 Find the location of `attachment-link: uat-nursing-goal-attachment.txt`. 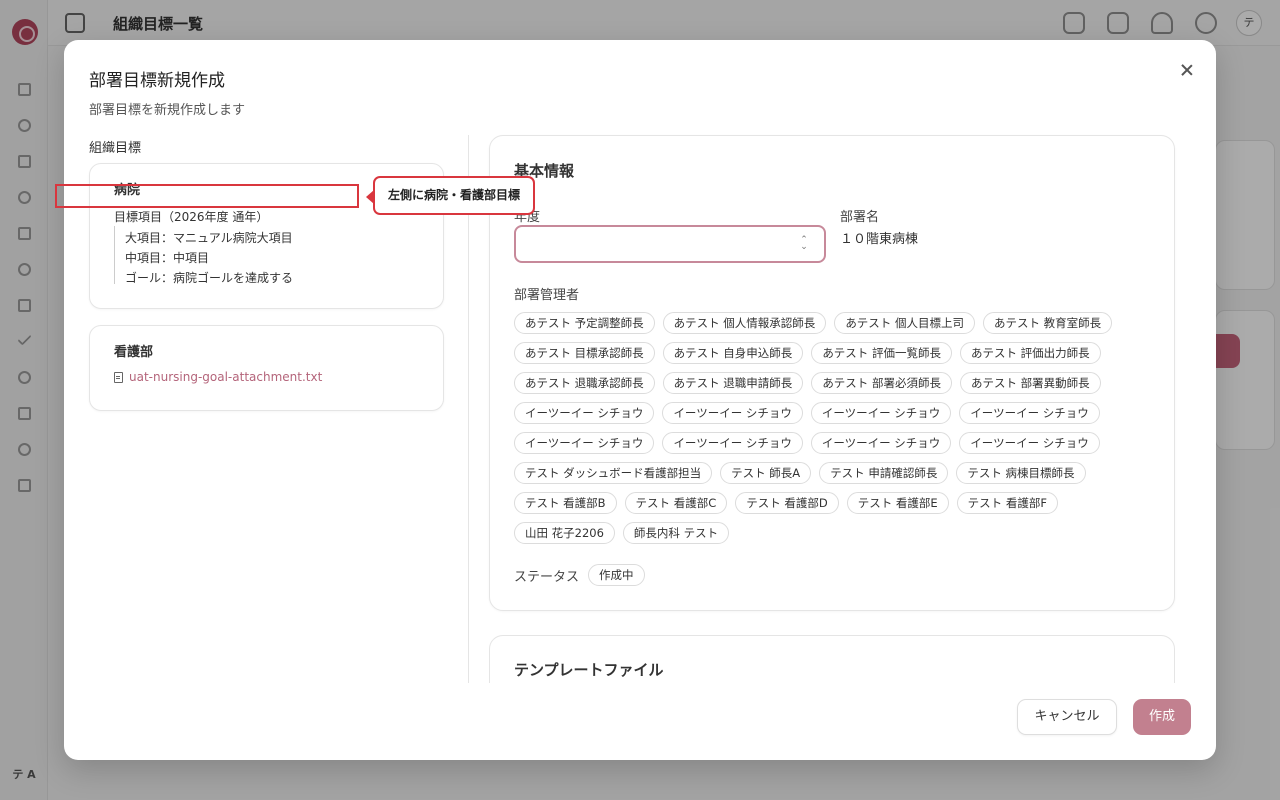

attachment-link: uat-nursing-goal-attachment.txt is located at coordinates (218, 377).